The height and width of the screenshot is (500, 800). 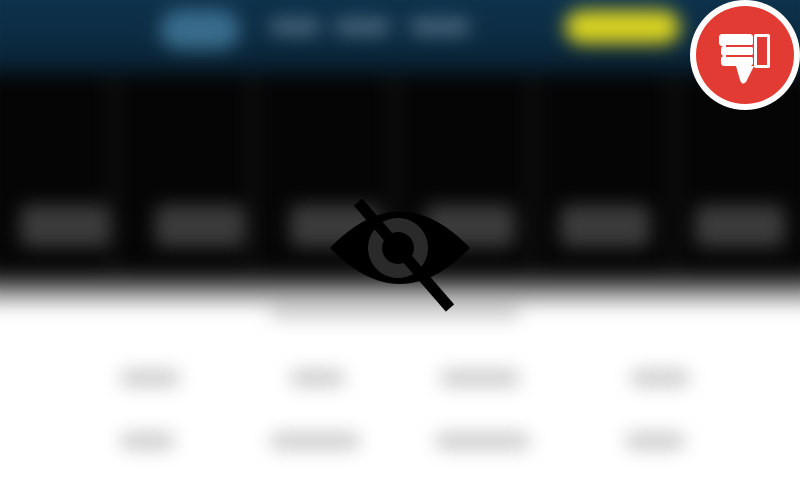 I want to click on logo, so click(x=200, y=30).